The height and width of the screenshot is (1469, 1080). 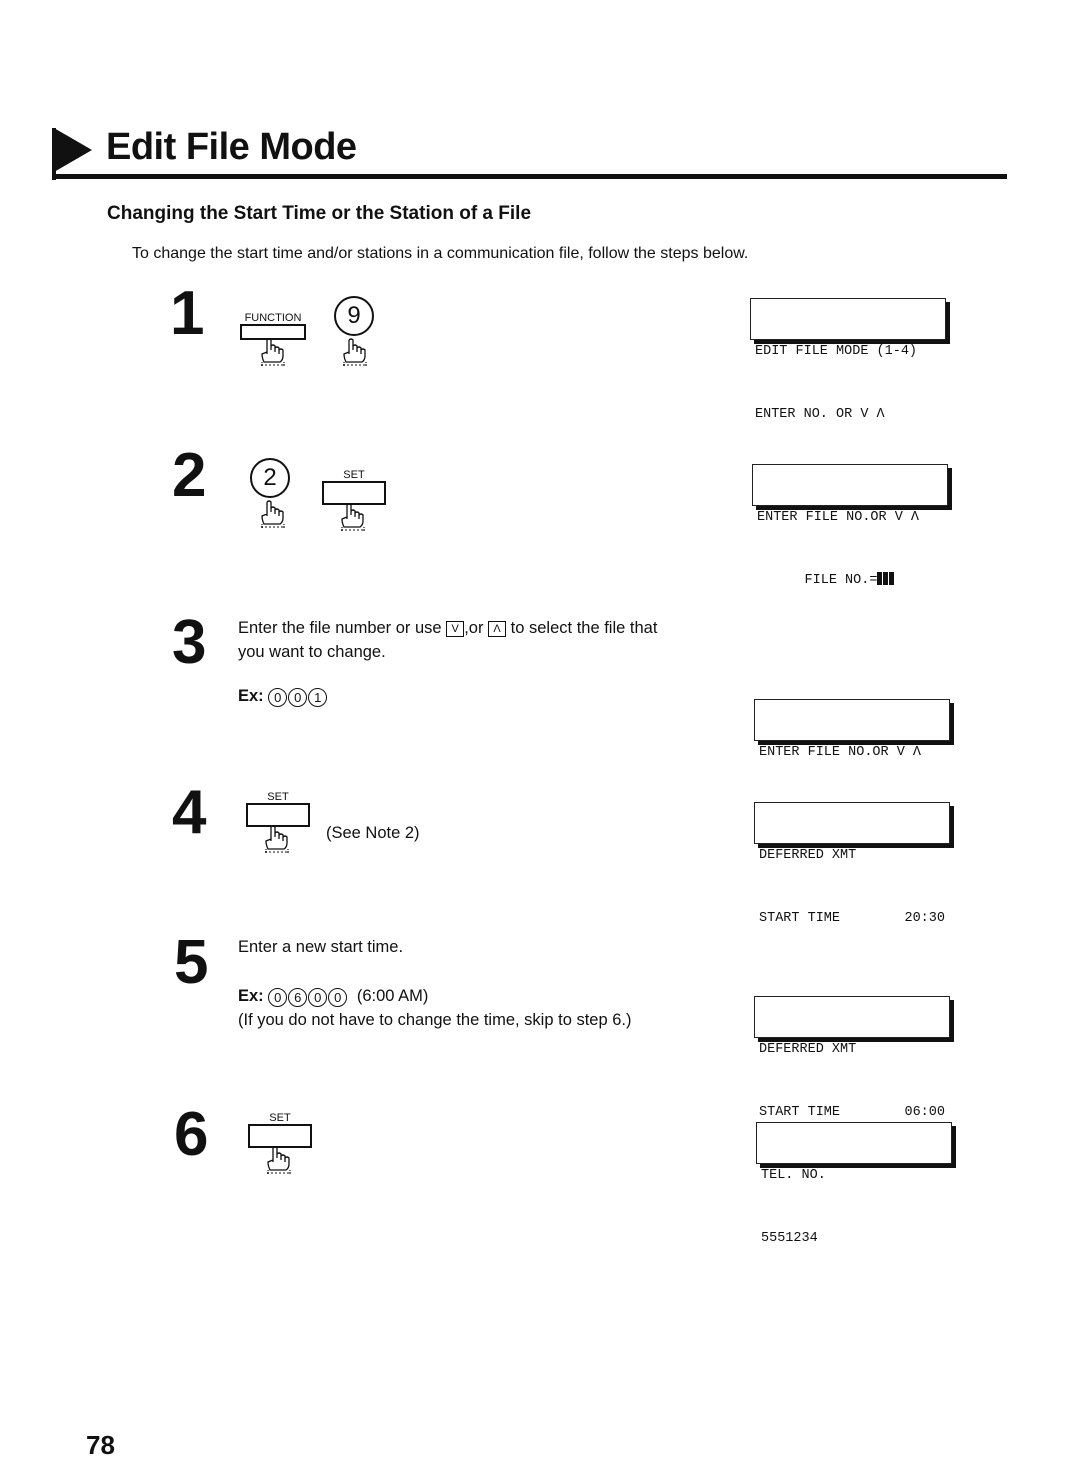 What do you see at coordinates (189, 642) in the screenshot?
I see `step-number: 3` at bounding box center [189, 642].